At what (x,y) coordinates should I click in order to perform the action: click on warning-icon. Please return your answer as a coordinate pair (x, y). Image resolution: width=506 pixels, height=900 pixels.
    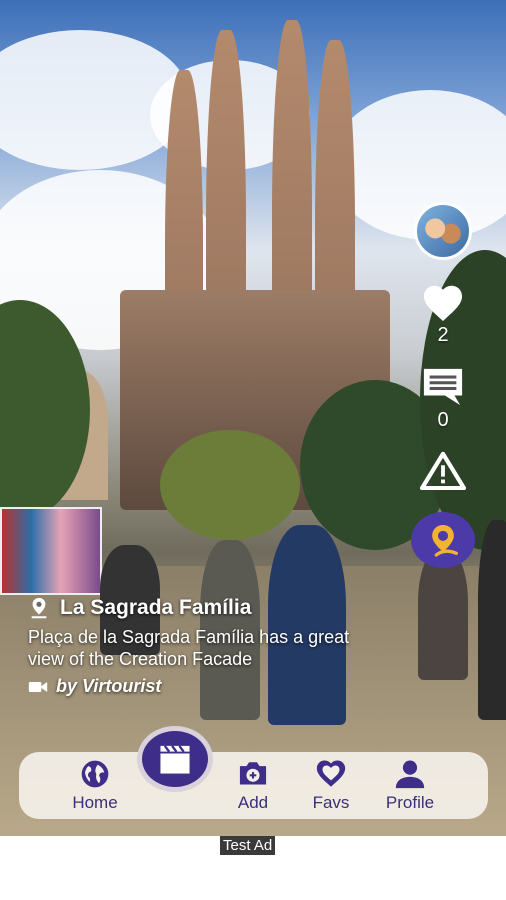
    Looking at the image, I should click on (443, 470).